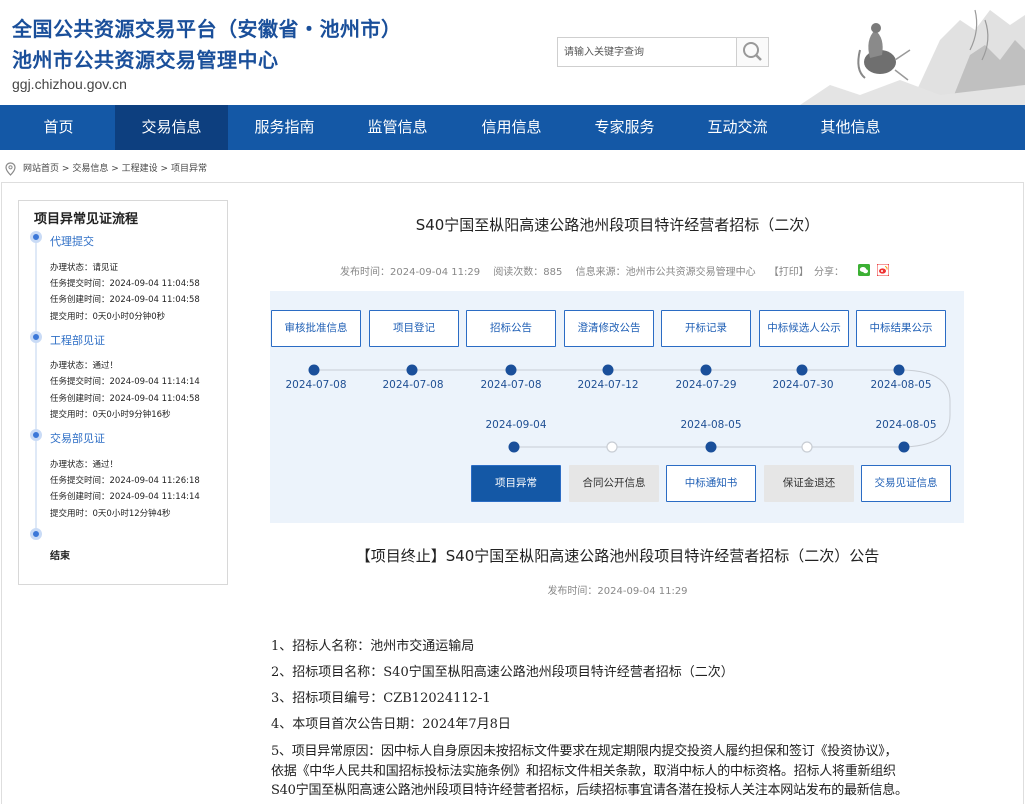 The image size is (1025, 804). What do you see at coordinates (110, 415) in the screenshot?
I see `step-detail: 提交用时：0天0小时9分钟16秒` at bounding box center [110, 415].